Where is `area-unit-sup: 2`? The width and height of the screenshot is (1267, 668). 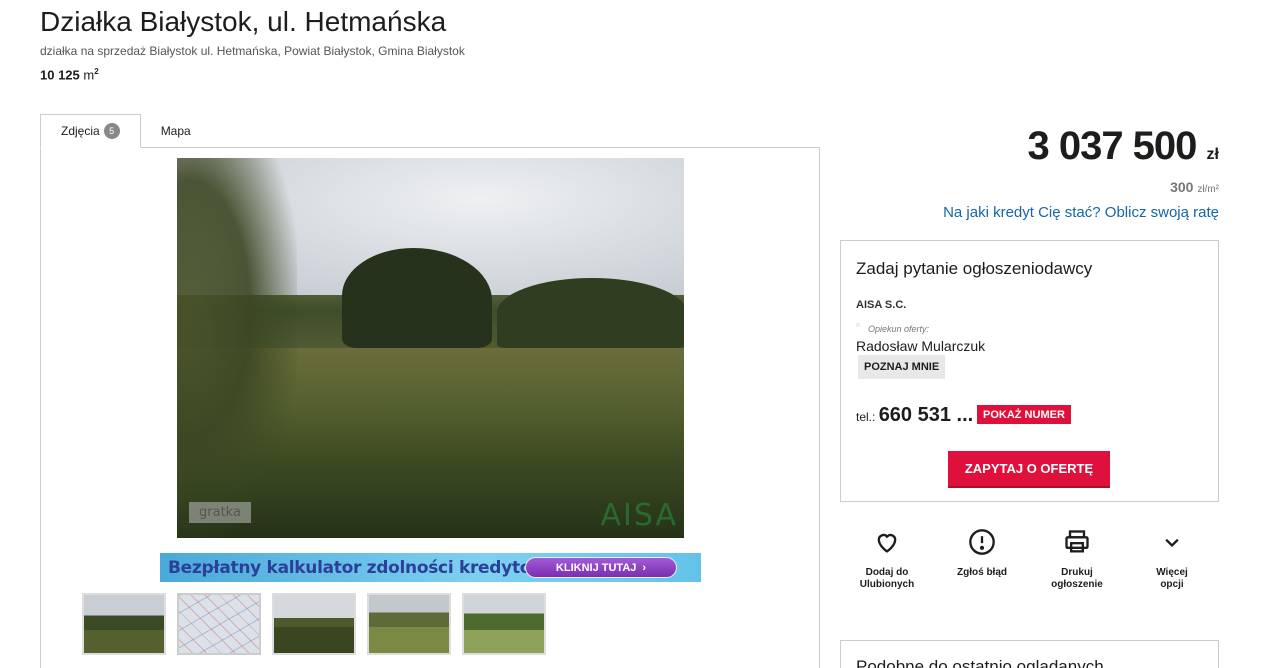 area-unit-sup: 2 is located at coordinates (96, 71).